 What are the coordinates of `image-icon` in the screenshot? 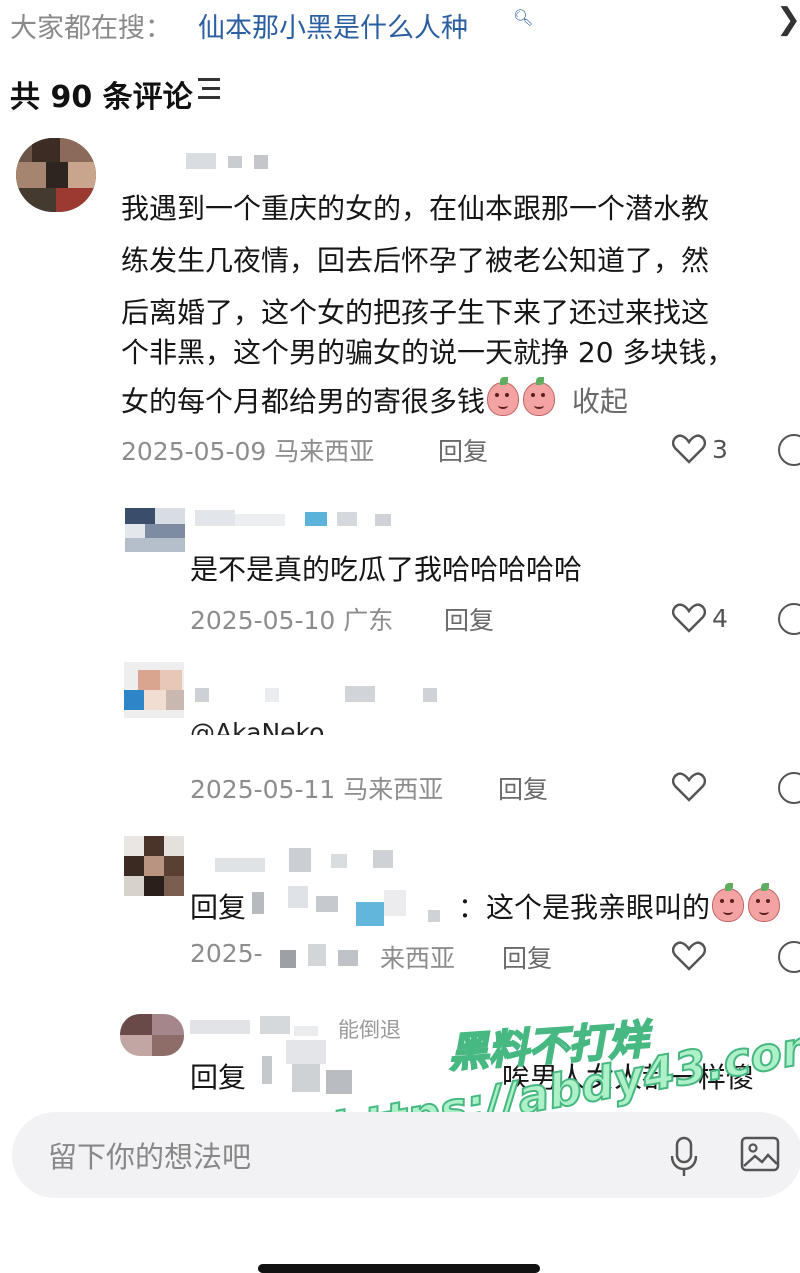 It's located at (760, 1154).